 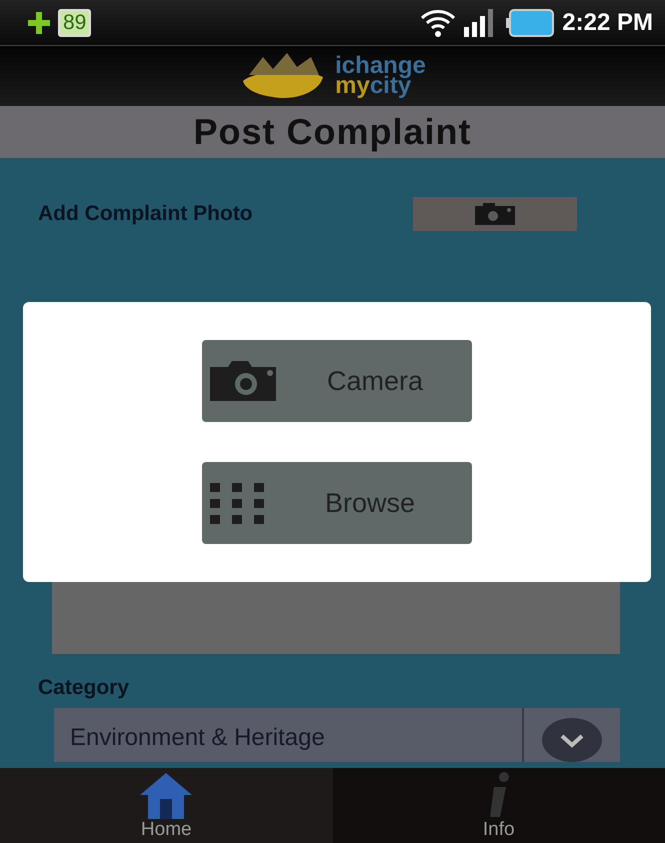 What do you see at coordinates (572, 740) in the screenshot?
I see `chevron-down-icon` at bounding box center [572, 740].